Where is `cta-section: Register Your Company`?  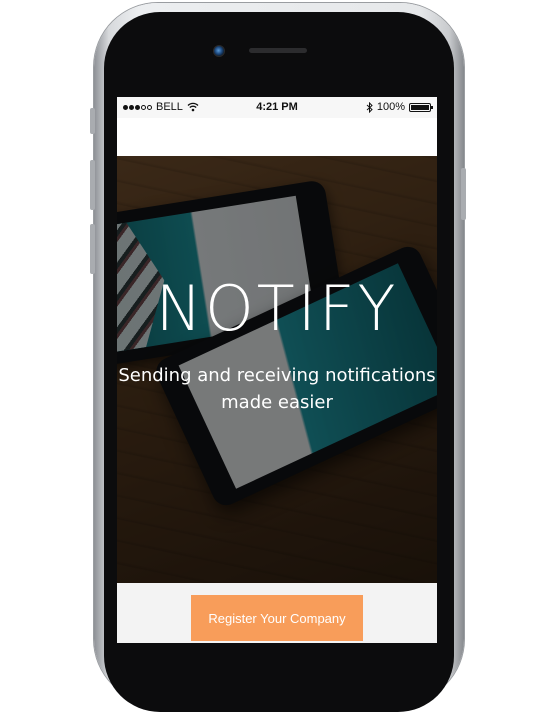 cta-section: Register Your Company is located at coordinates (277, 613).